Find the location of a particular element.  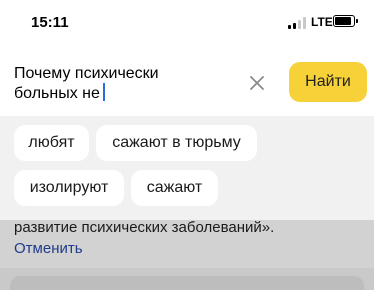

network-type: LTE is located at coordinates (322, 22).